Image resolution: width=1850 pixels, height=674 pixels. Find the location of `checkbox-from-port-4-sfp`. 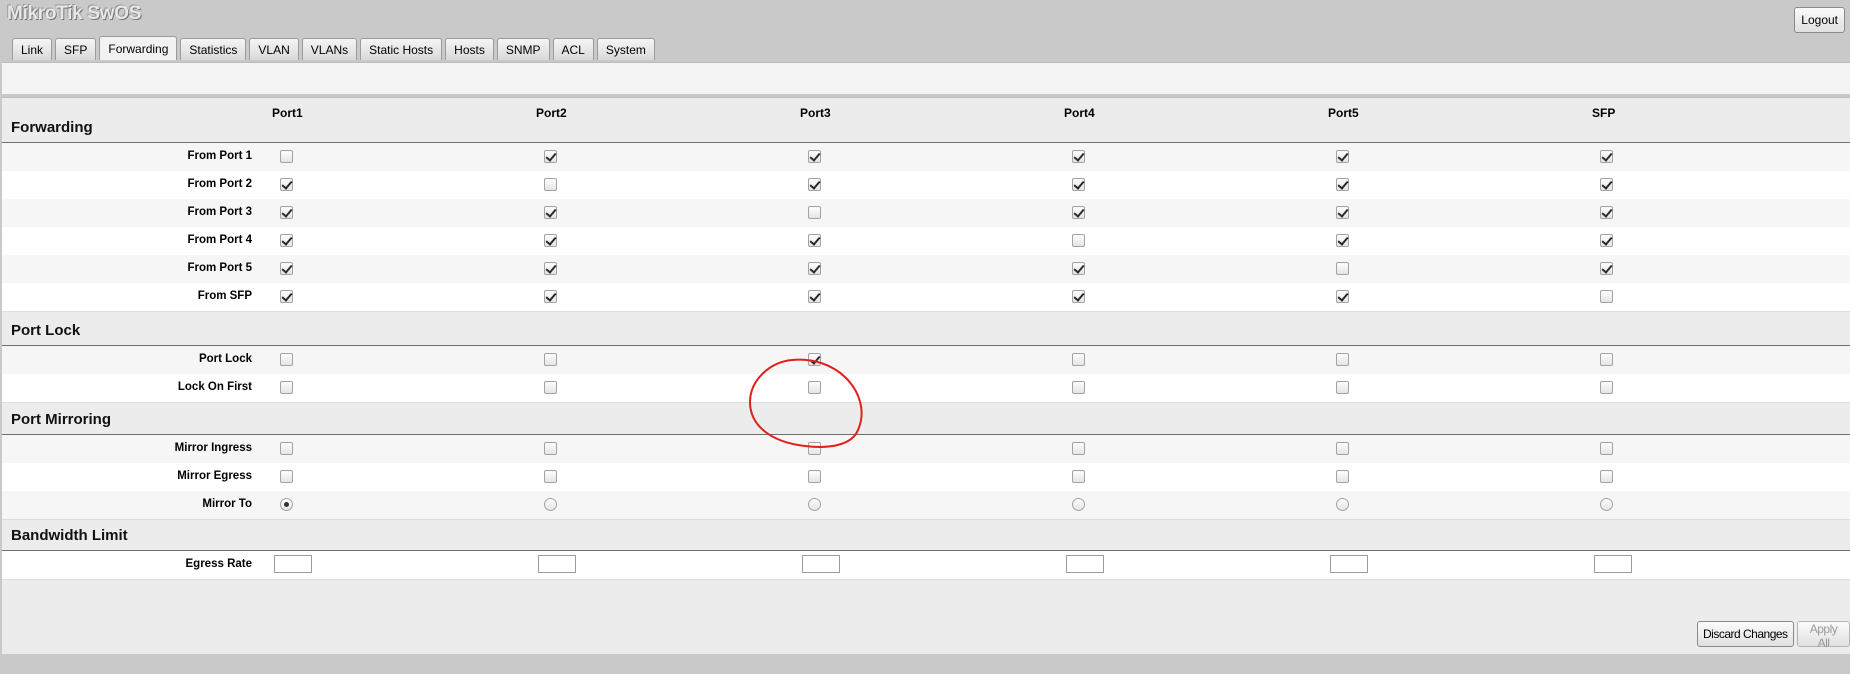

checkbox-from-port-4-sfp is located at coordinates (1606, 240).